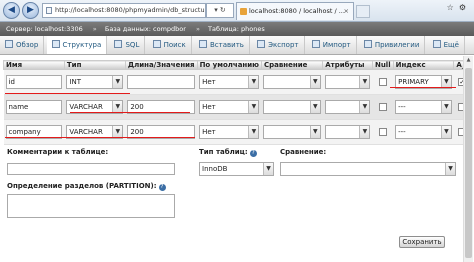 The height and width of the screenshot is (262, 474). I want to click on col-header-name: Имя, so click(34, 65).